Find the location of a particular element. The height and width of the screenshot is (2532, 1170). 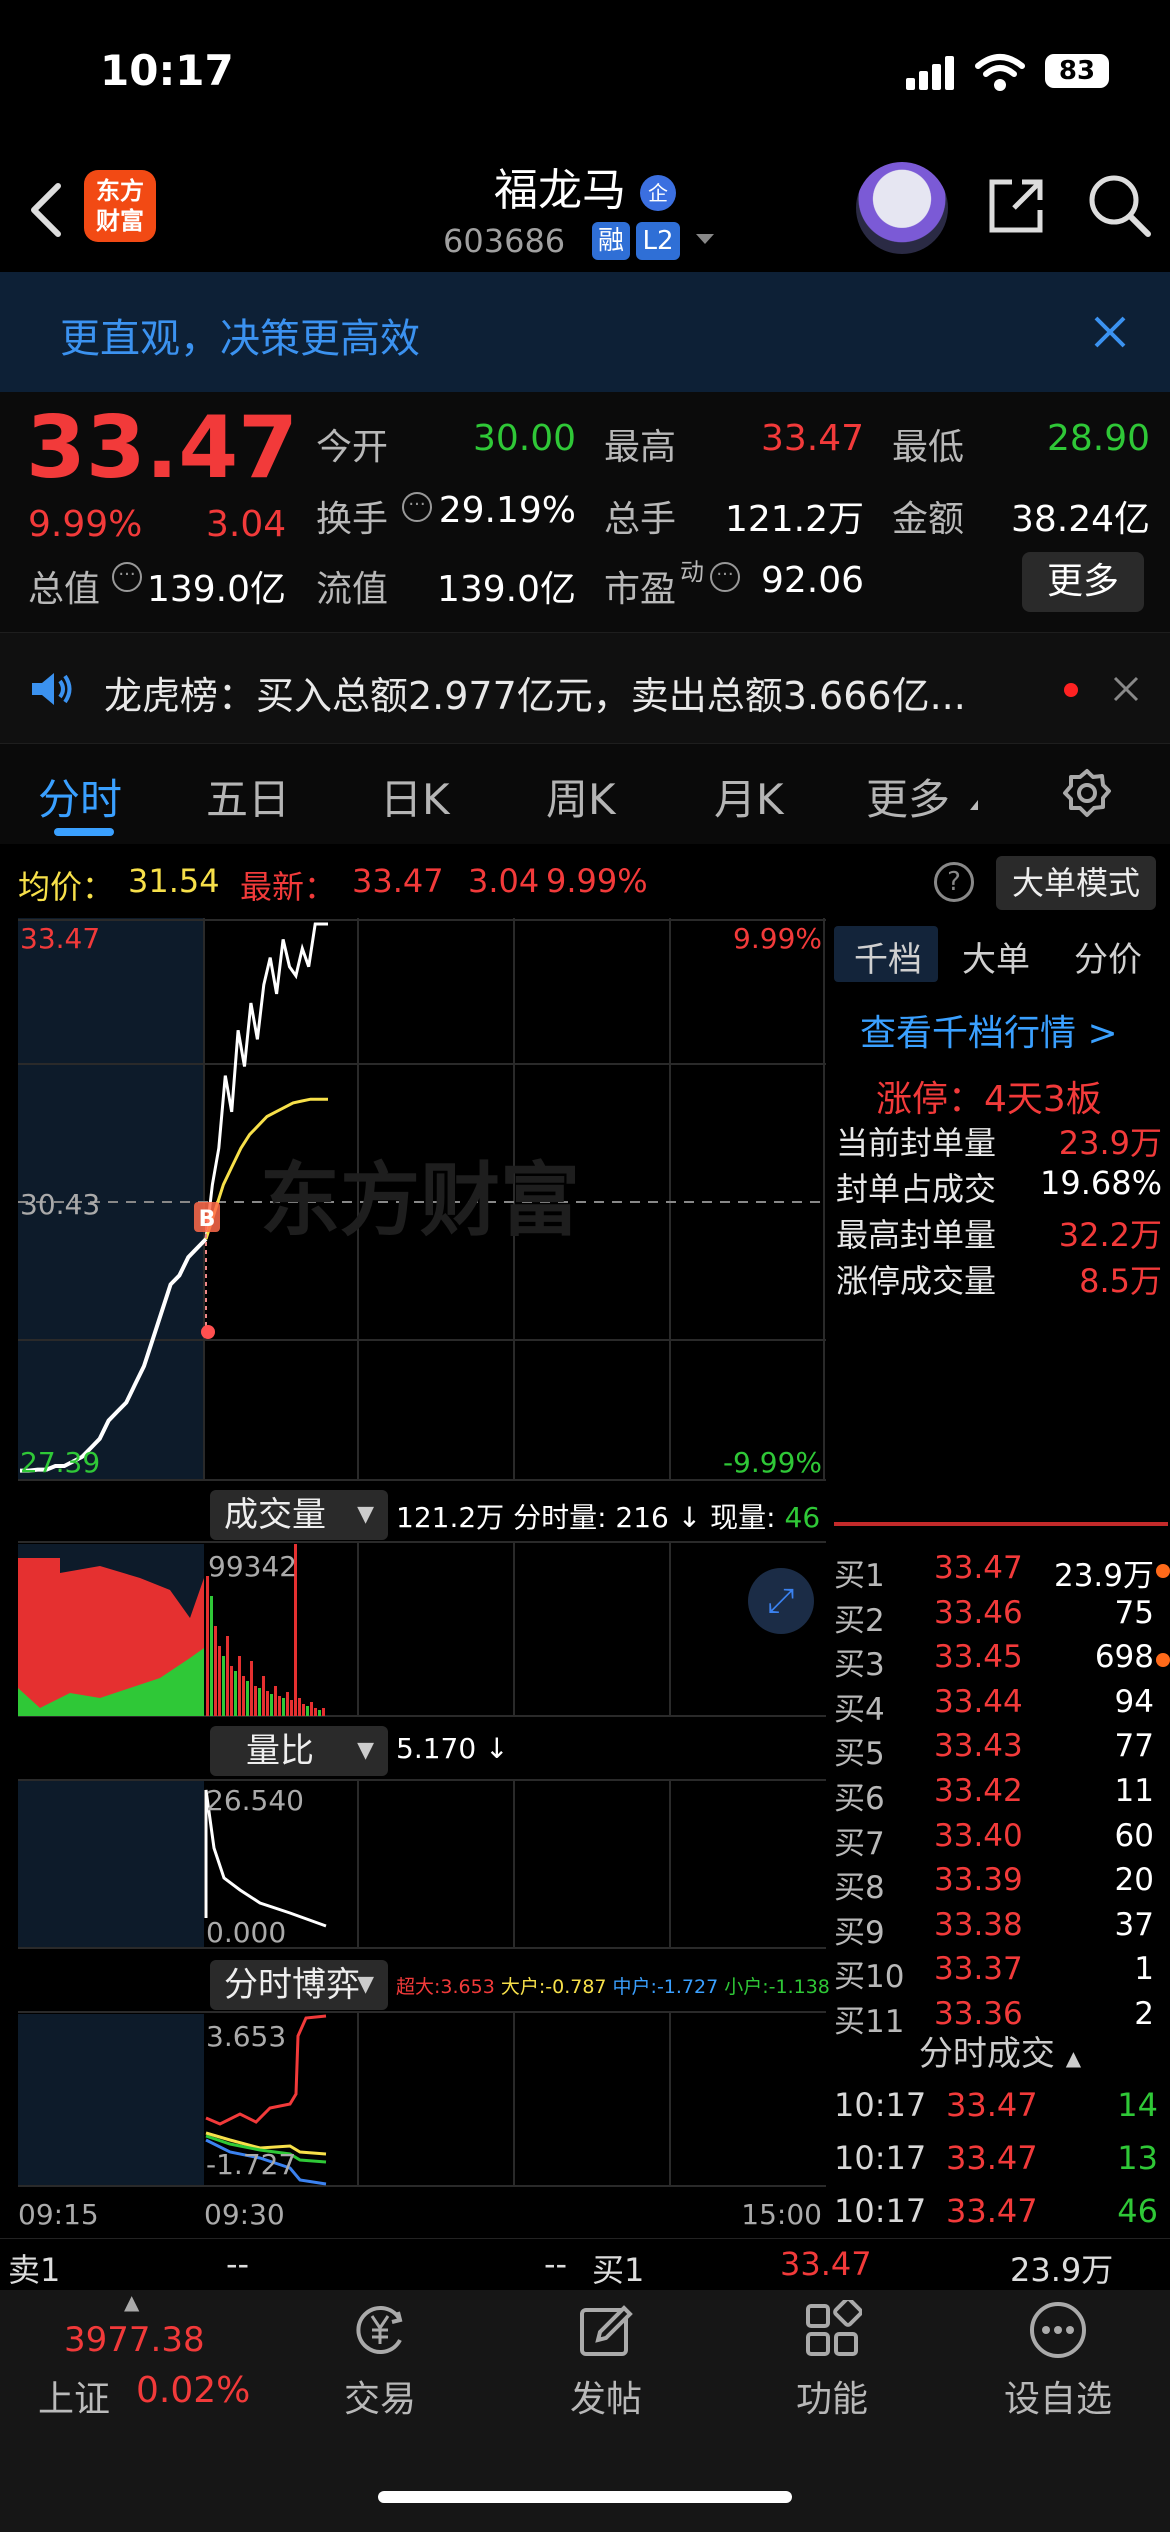

index-ticker: ▲ 3977.38 上证 0.02% is located at coordinates (140, 2370).